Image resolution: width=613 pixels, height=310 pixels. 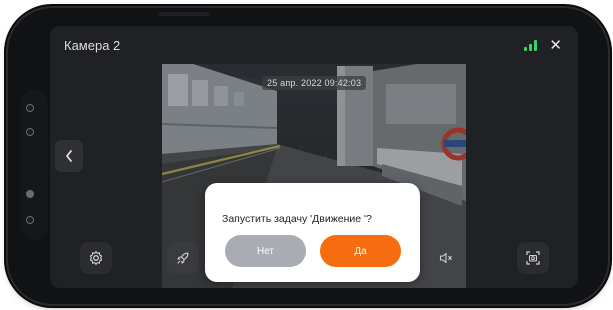 I want to click on phone-side-panel, so click(x=34, y=165).